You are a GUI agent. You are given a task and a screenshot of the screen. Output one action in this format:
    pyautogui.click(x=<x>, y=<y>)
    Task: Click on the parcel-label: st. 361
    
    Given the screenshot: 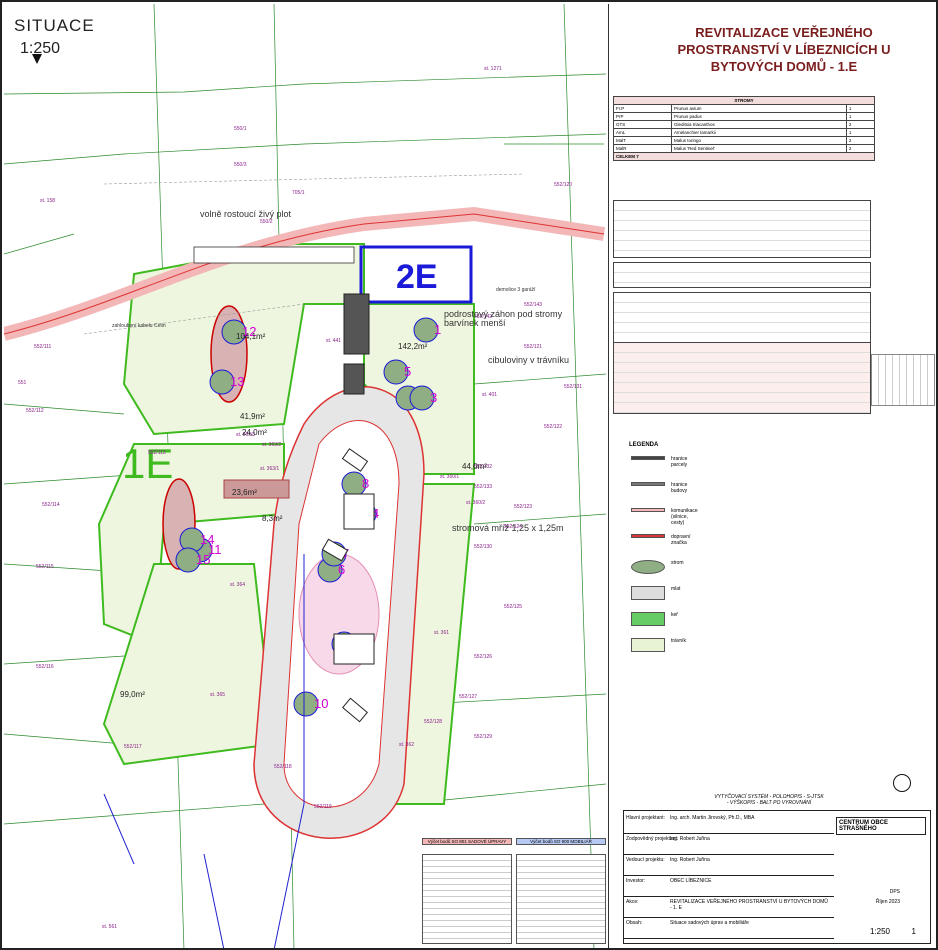 What is the action you would take?
    pyautogui.click(x=442, y=633)
    